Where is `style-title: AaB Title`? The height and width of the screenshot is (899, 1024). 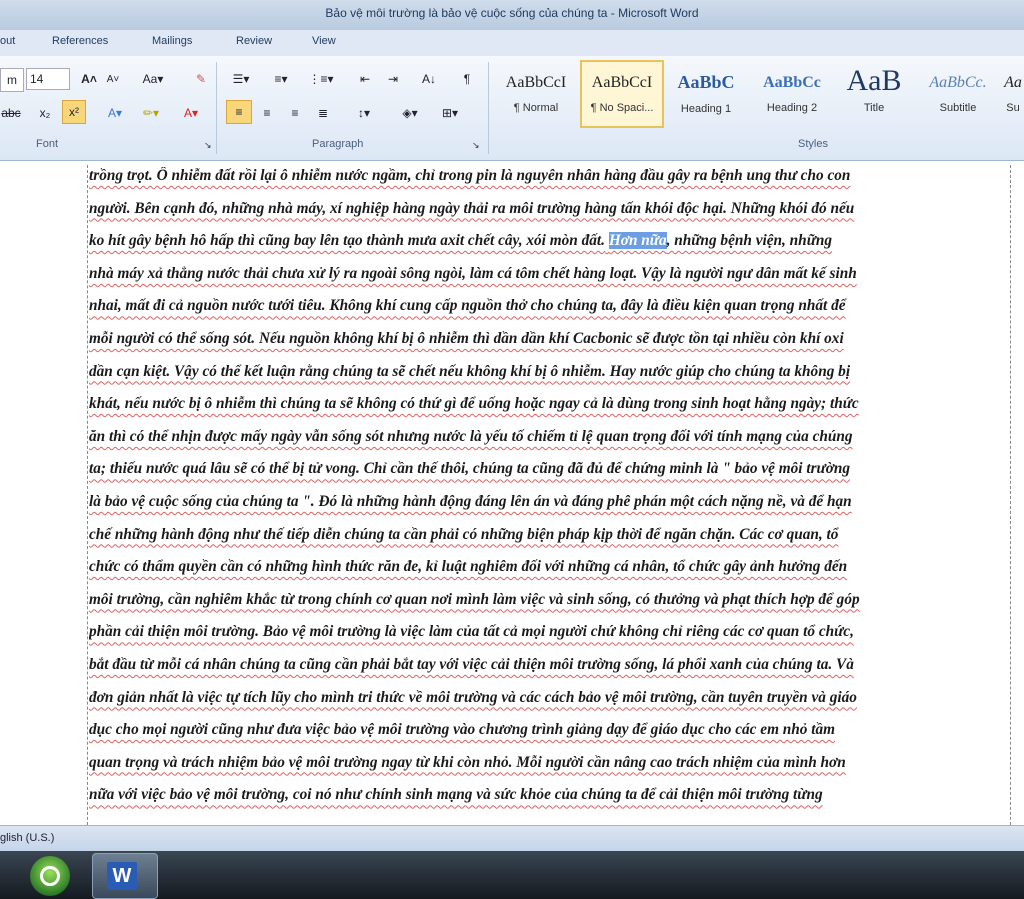
style-title: AaB Title is located at coordinates (874, 94).